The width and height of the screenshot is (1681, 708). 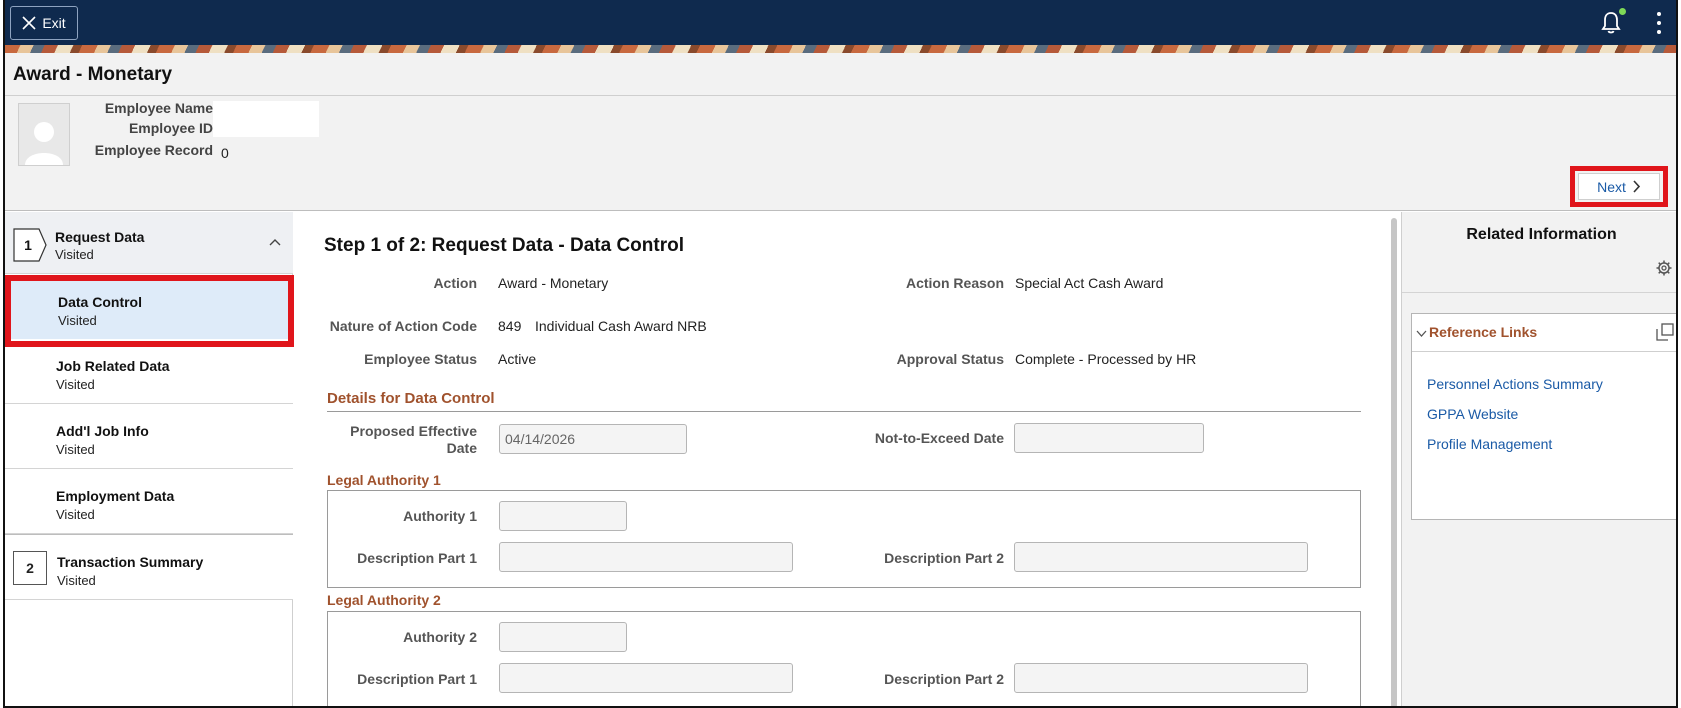 I want to click on link-personnel-actions-summary: Personnel Actions Summary, so click(x=1515, y=384).